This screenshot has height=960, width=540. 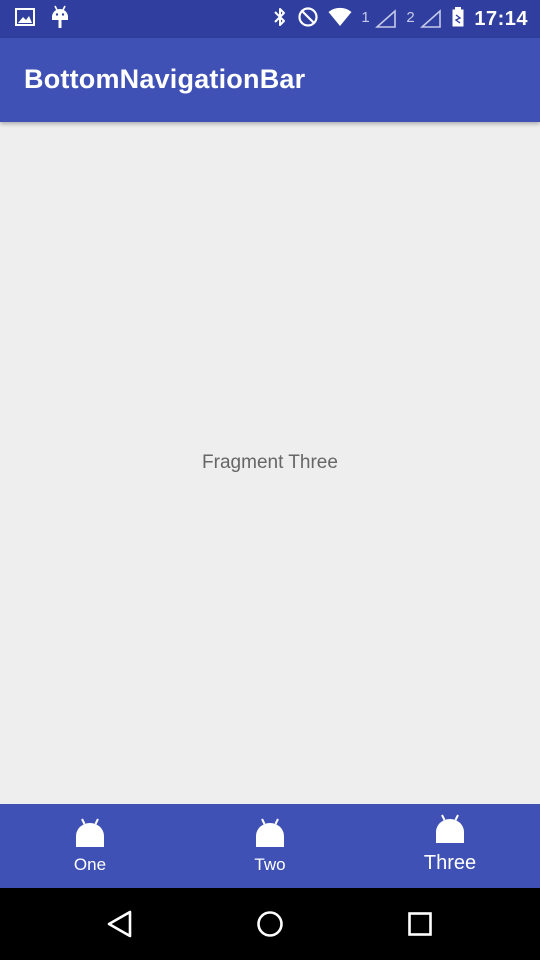 What do you see at coordinates (25, 19) in the screenshot?
I see `image-icon` at bounding box center [25, 19].